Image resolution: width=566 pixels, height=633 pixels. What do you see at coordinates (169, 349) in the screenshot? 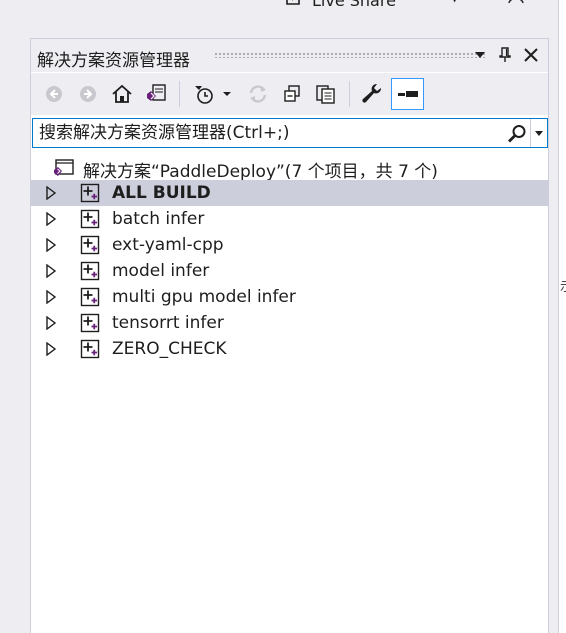
I see `project-label: ZERO_CHECK` at bounding box center [169, 349].